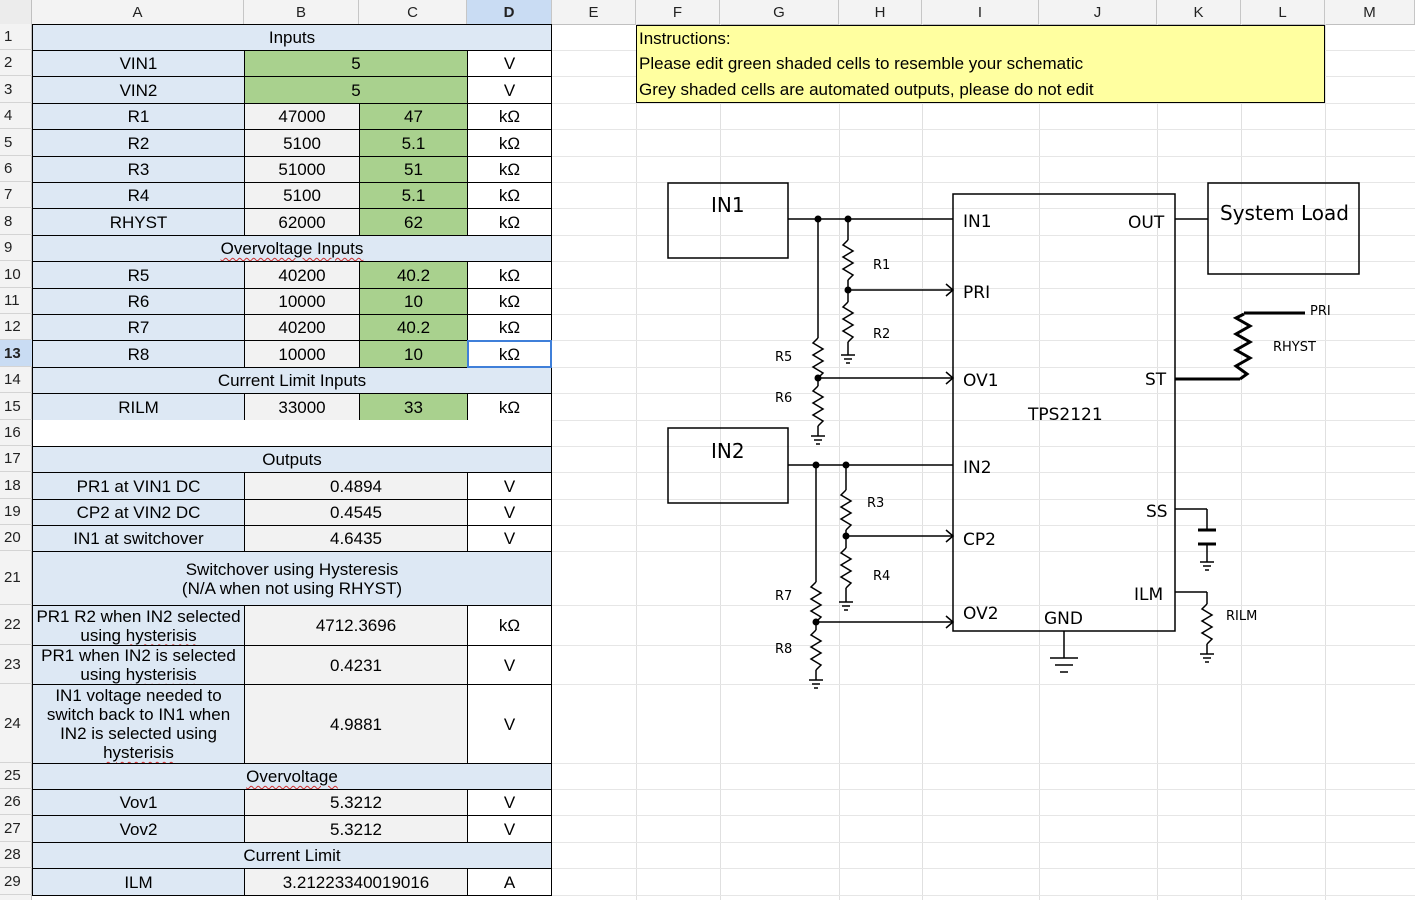 Image resolution: width=1415 pixels, height=900 pixels. I want to click on column-header-i: I, so click(980, 12).